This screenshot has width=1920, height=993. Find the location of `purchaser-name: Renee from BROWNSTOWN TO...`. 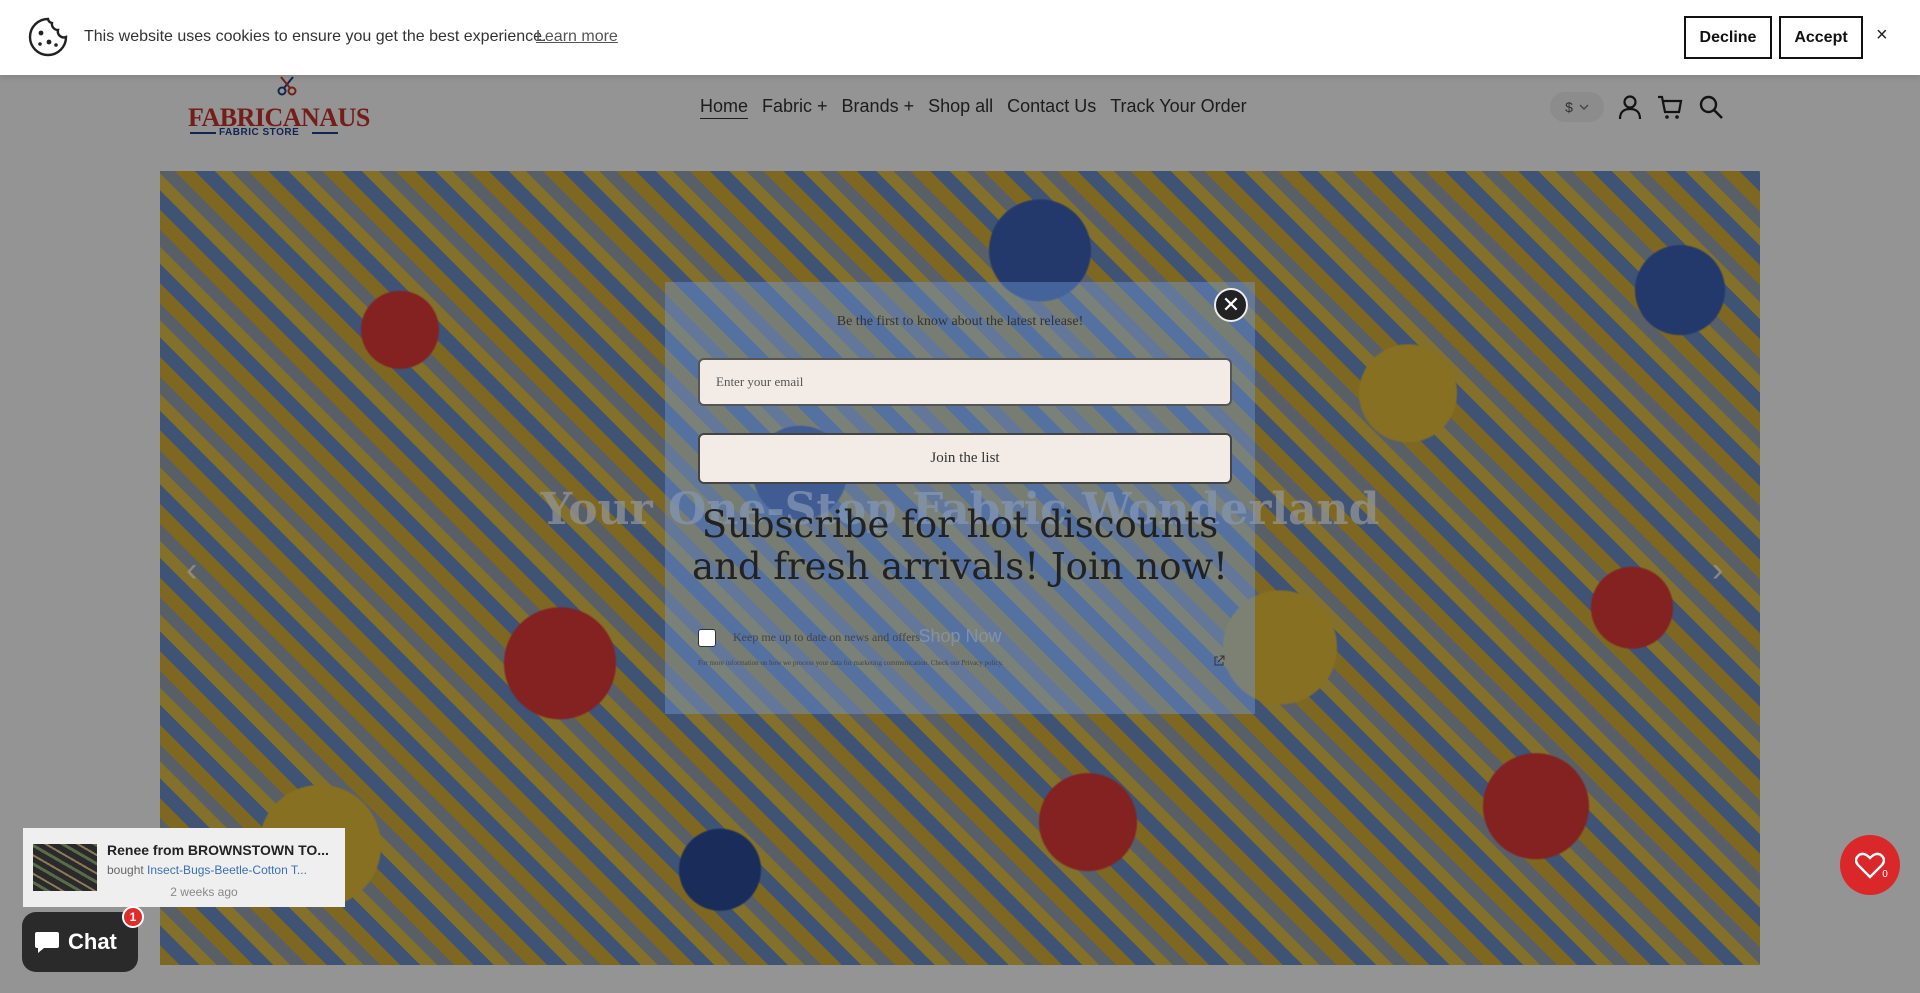

purchaser-name: Renee from BROWNSTOWN TO... is located at coordinates (218, 850).